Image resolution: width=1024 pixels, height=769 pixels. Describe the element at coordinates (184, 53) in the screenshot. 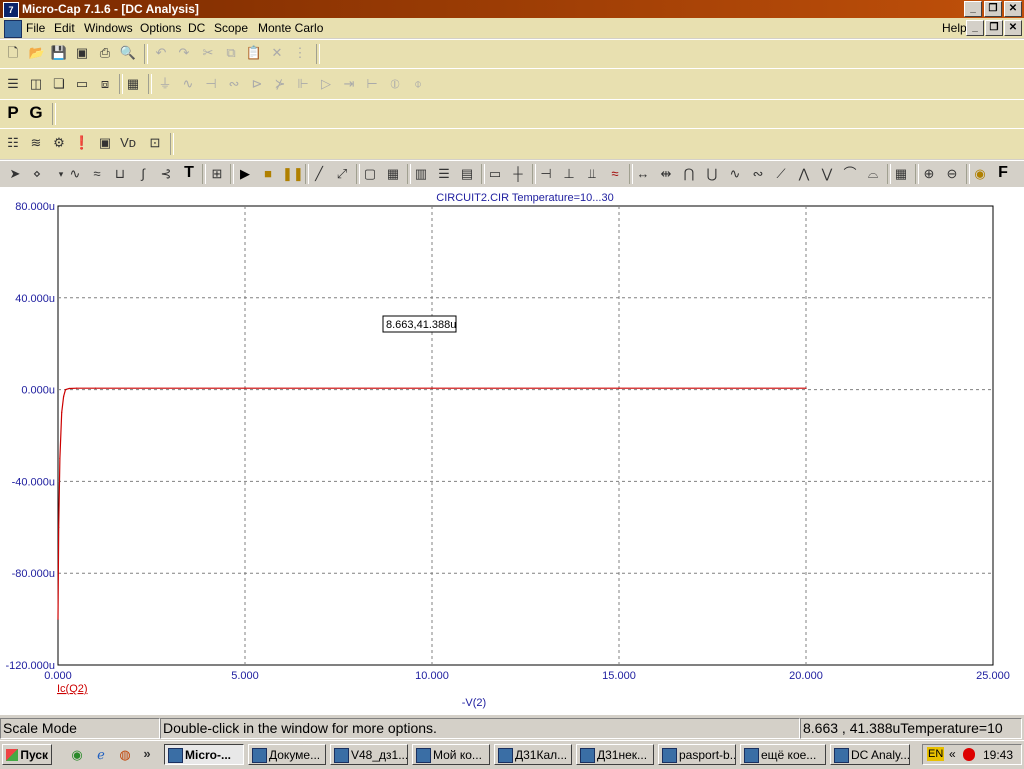

I see `redo-icon: ↷` at that location.